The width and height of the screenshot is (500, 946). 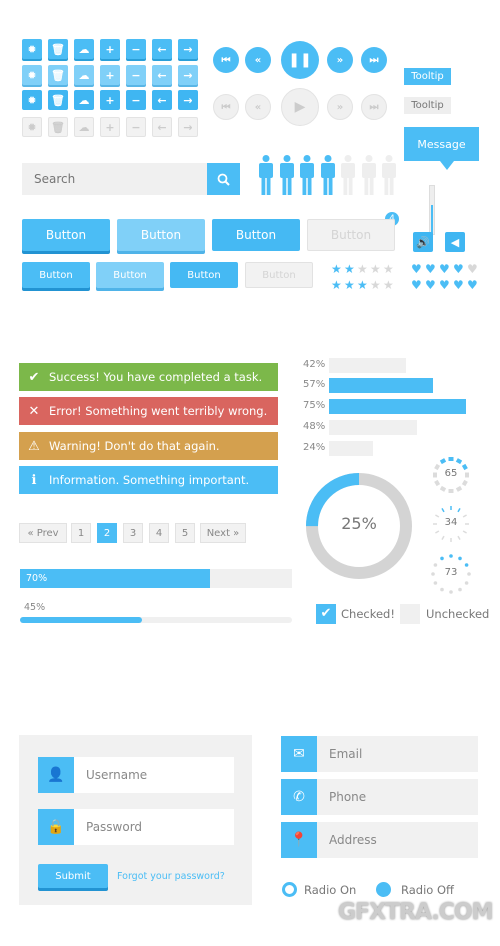 What do you see at coordinates (432, 210) in the screenshot?
I see `volume-slider` at bounding box center [432, 210].